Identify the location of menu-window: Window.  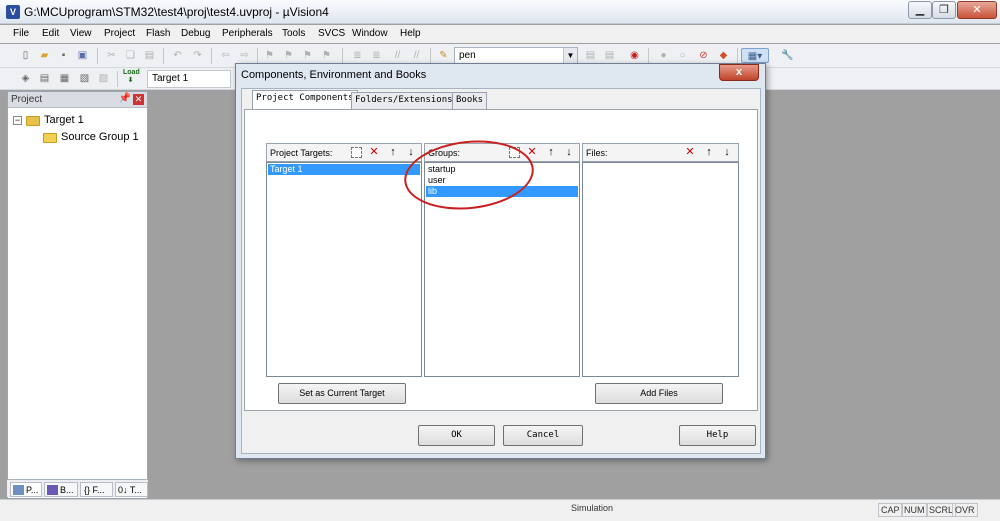
(370, 33).